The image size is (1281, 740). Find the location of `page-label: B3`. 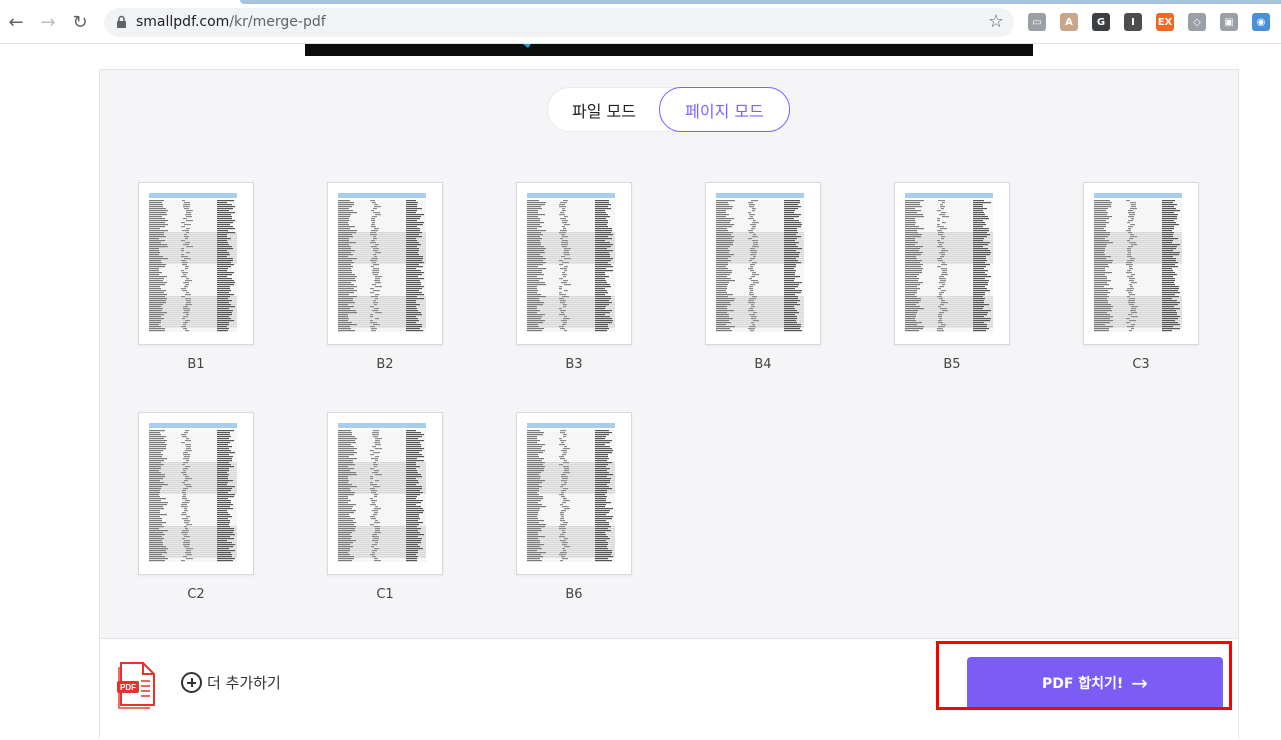

page-label: B3 is located at coordinates (574, 364).